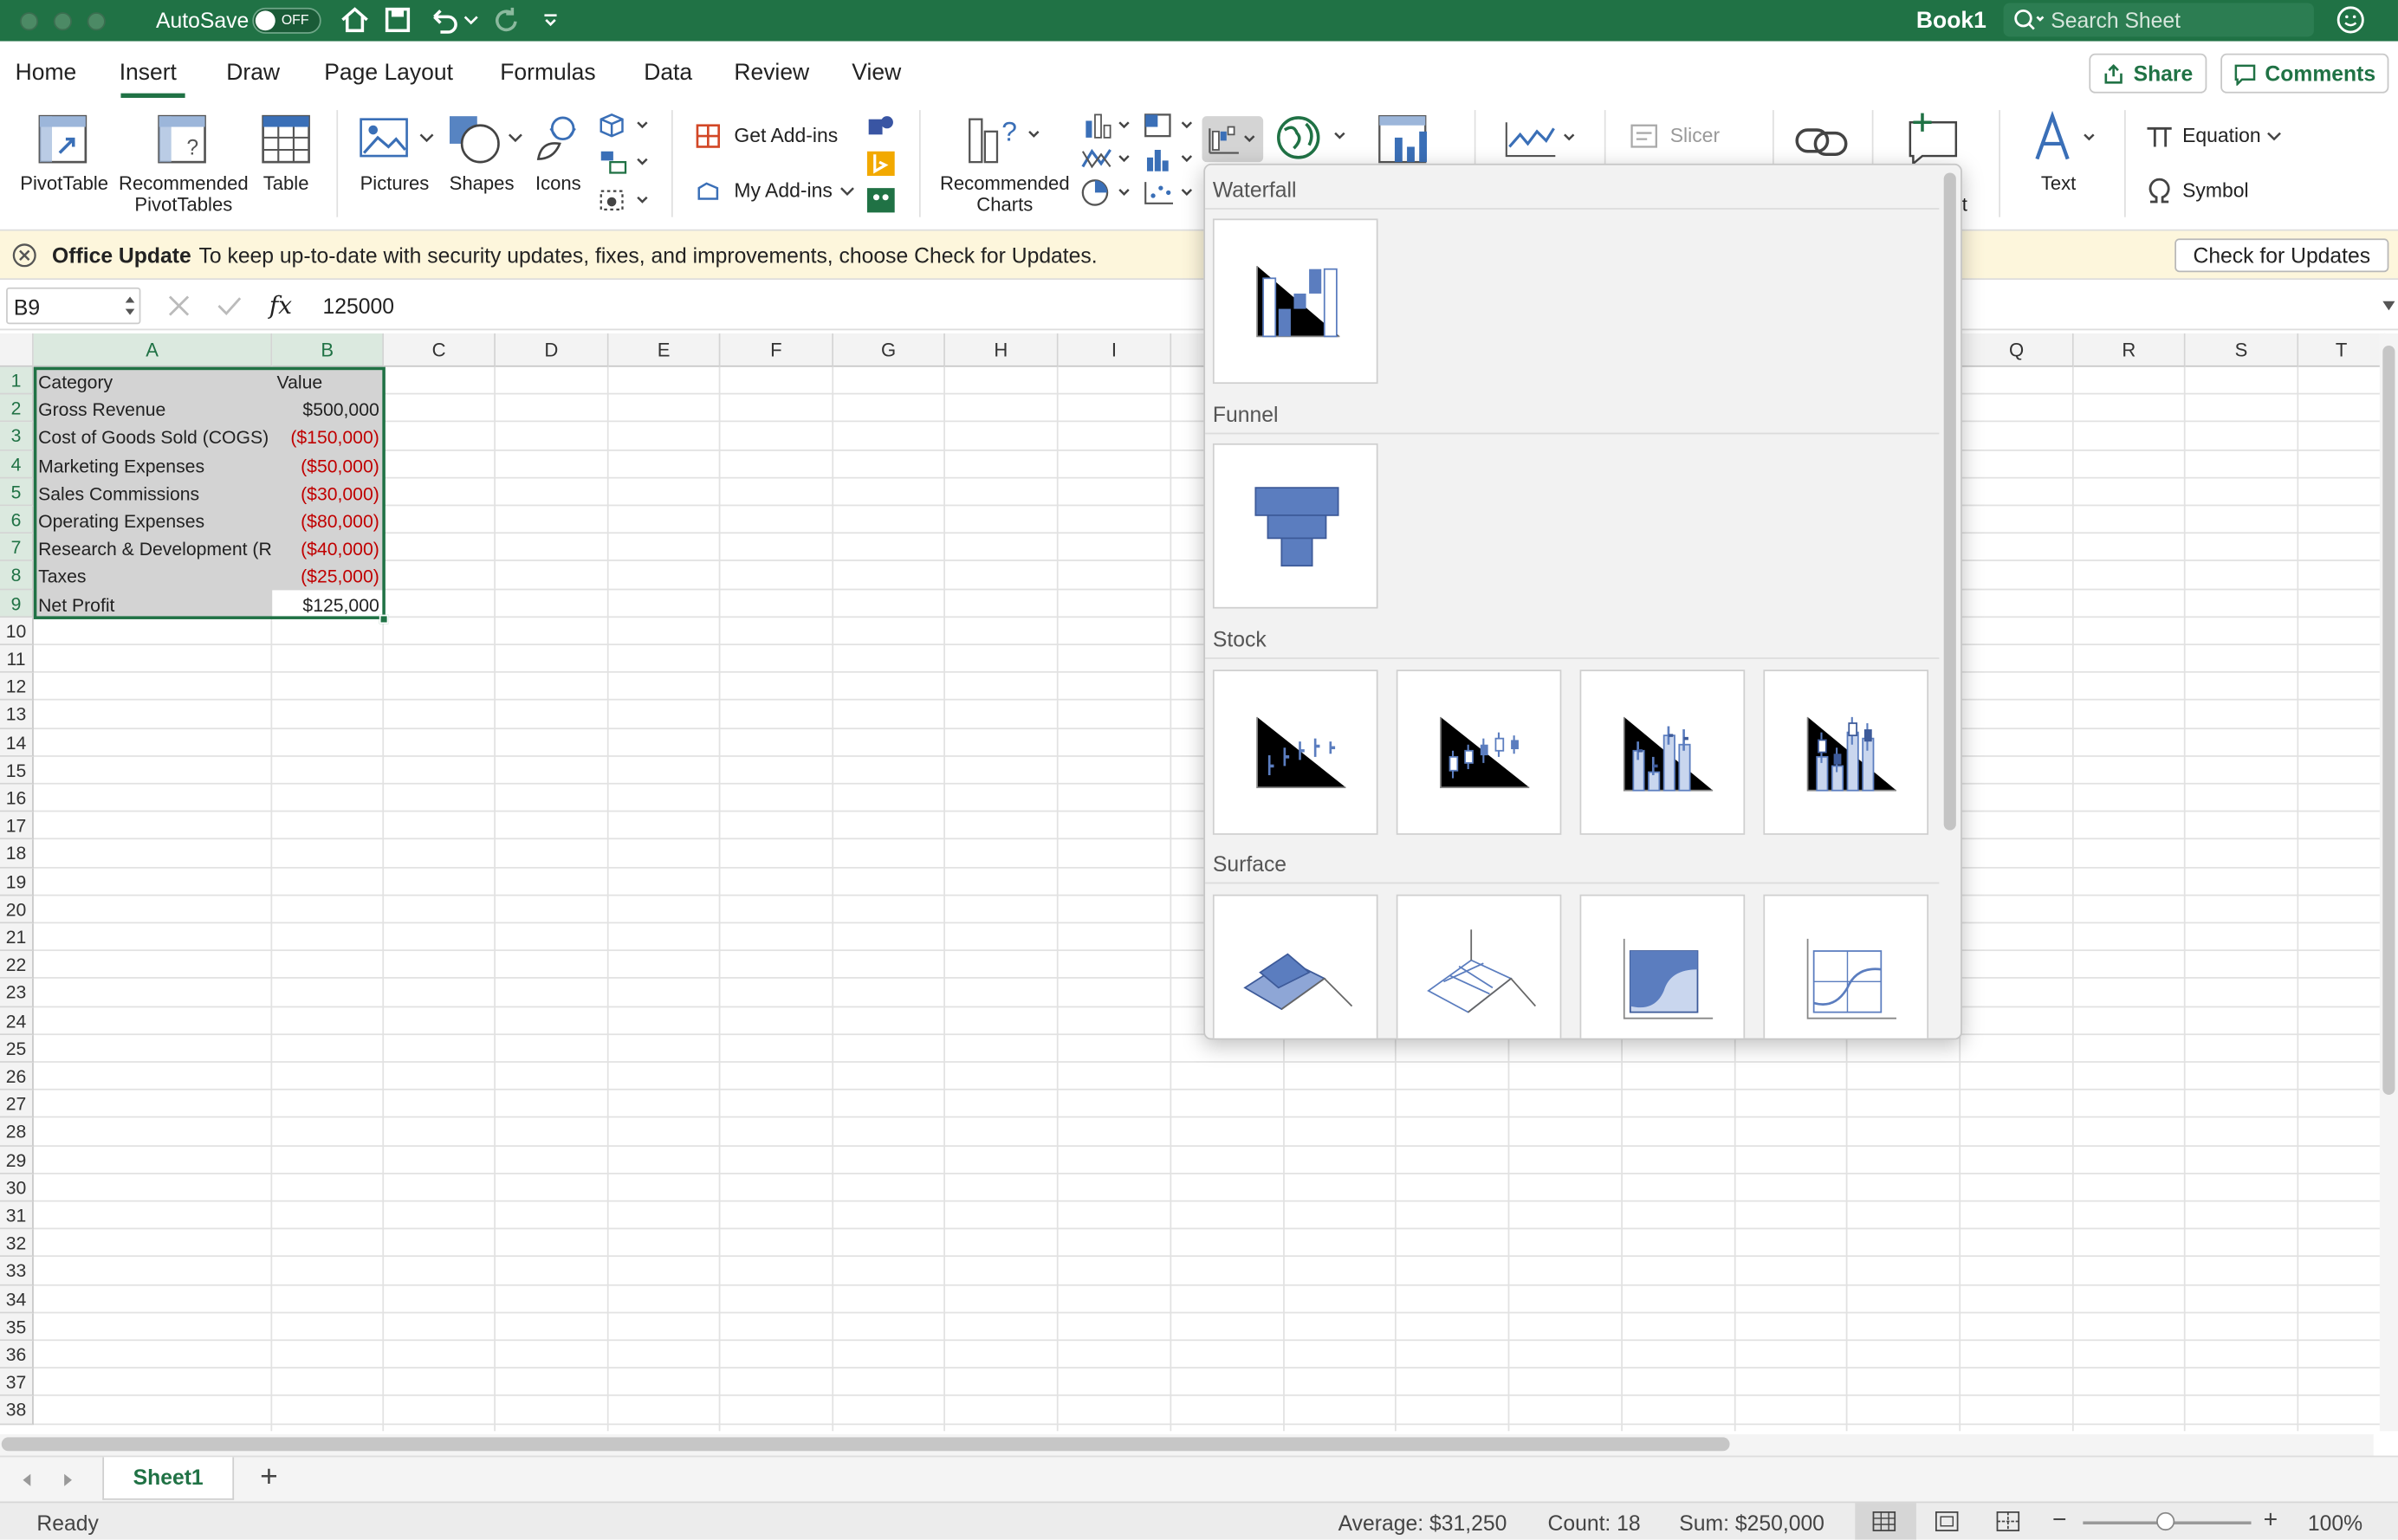  What do you see at coordinates (625, 162) in the screenshot?
I see `smartart-icon` at bounding box center [625, 162].